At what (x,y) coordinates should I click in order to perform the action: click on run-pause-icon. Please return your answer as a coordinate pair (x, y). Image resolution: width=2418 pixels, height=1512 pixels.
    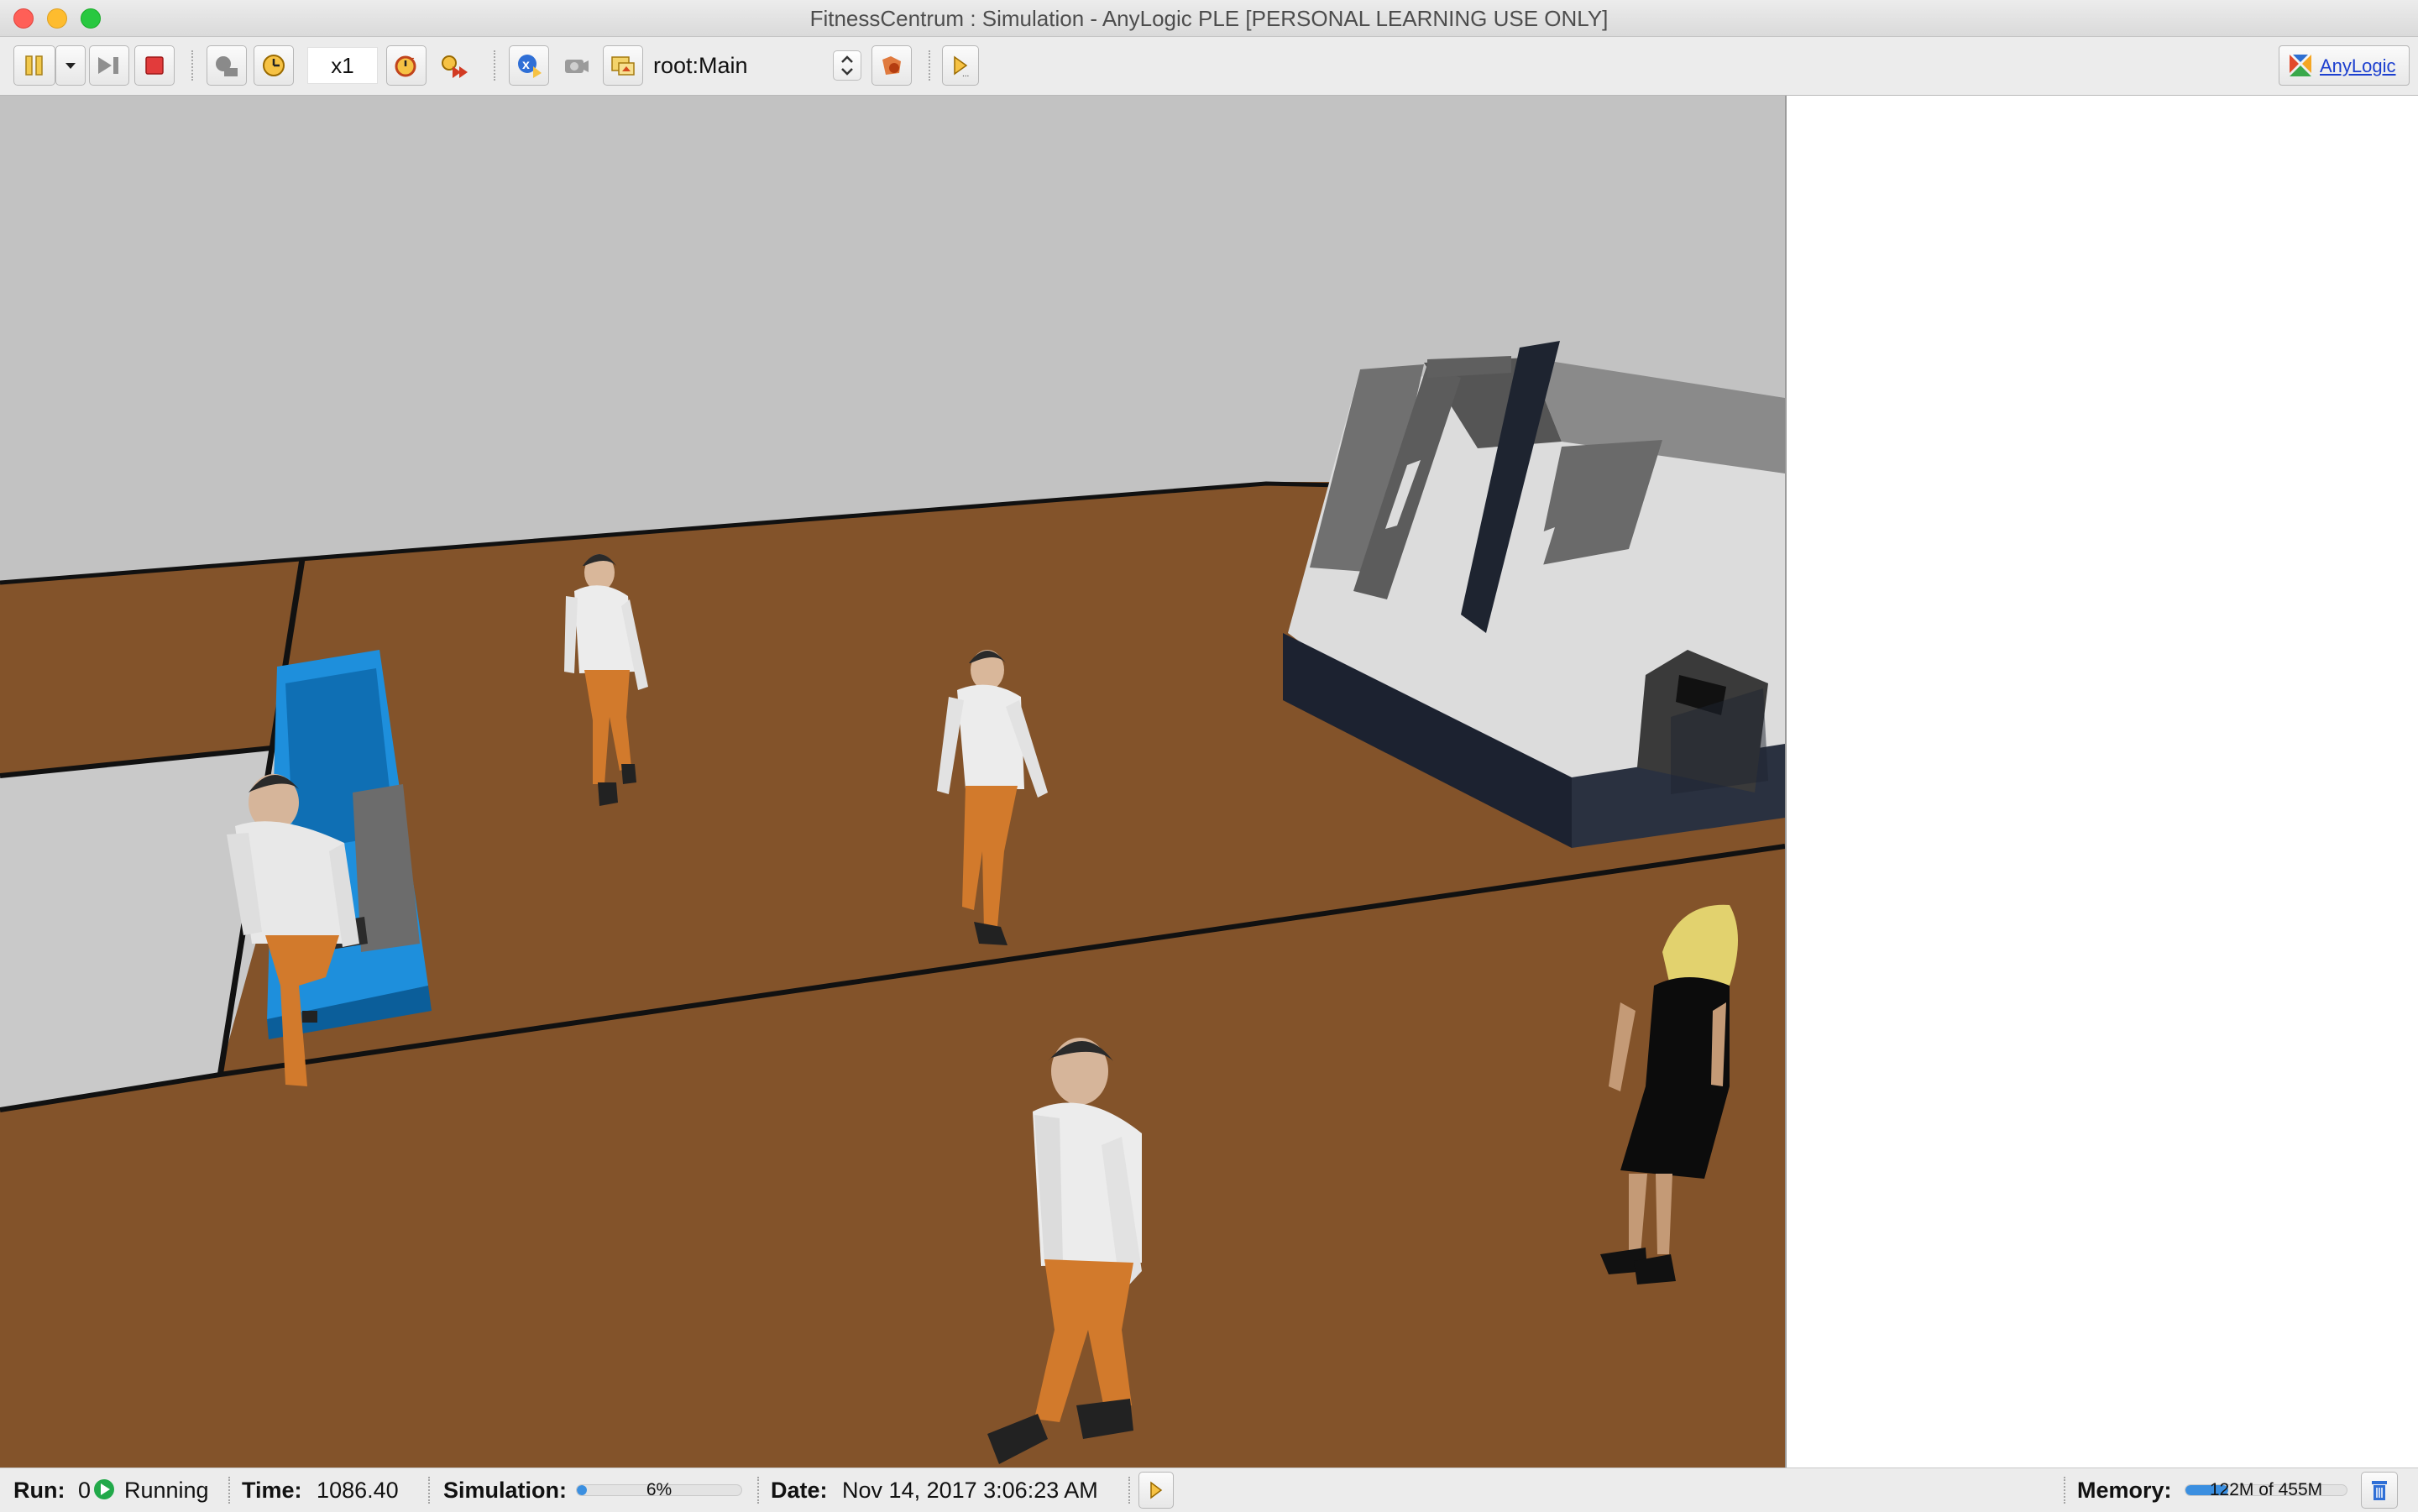
    Looking at the image, I should click on (34, 65).